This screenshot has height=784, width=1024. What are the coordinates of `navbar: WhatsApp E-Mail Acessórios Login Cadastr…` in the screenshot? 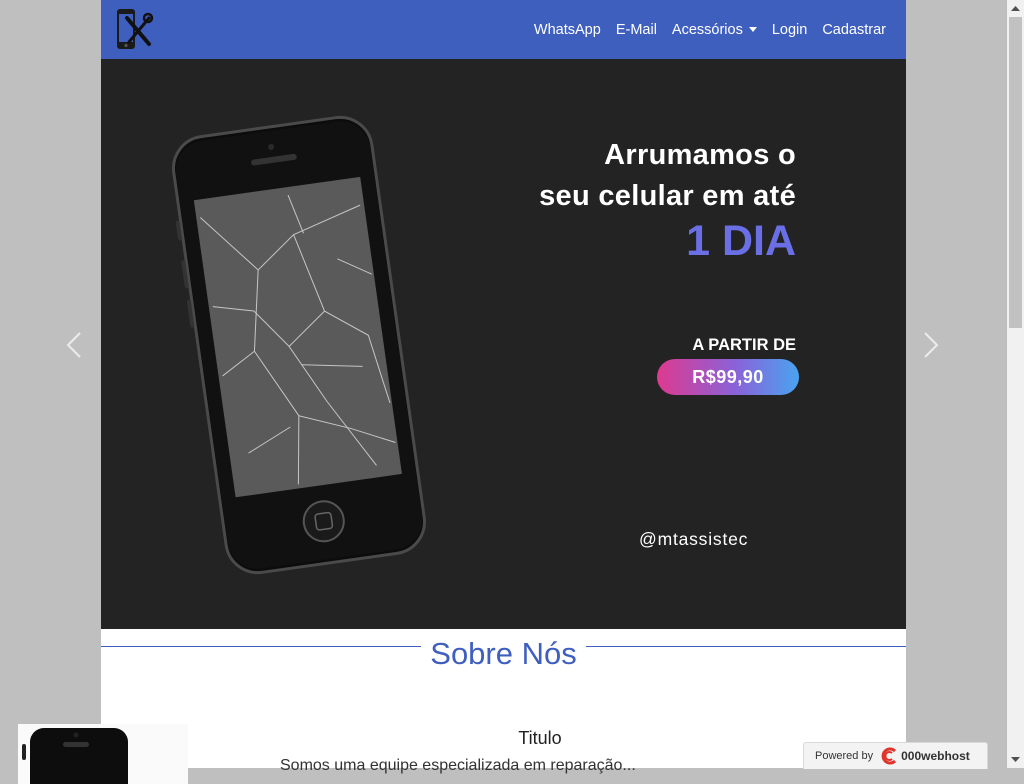 It's located at (503, 29).